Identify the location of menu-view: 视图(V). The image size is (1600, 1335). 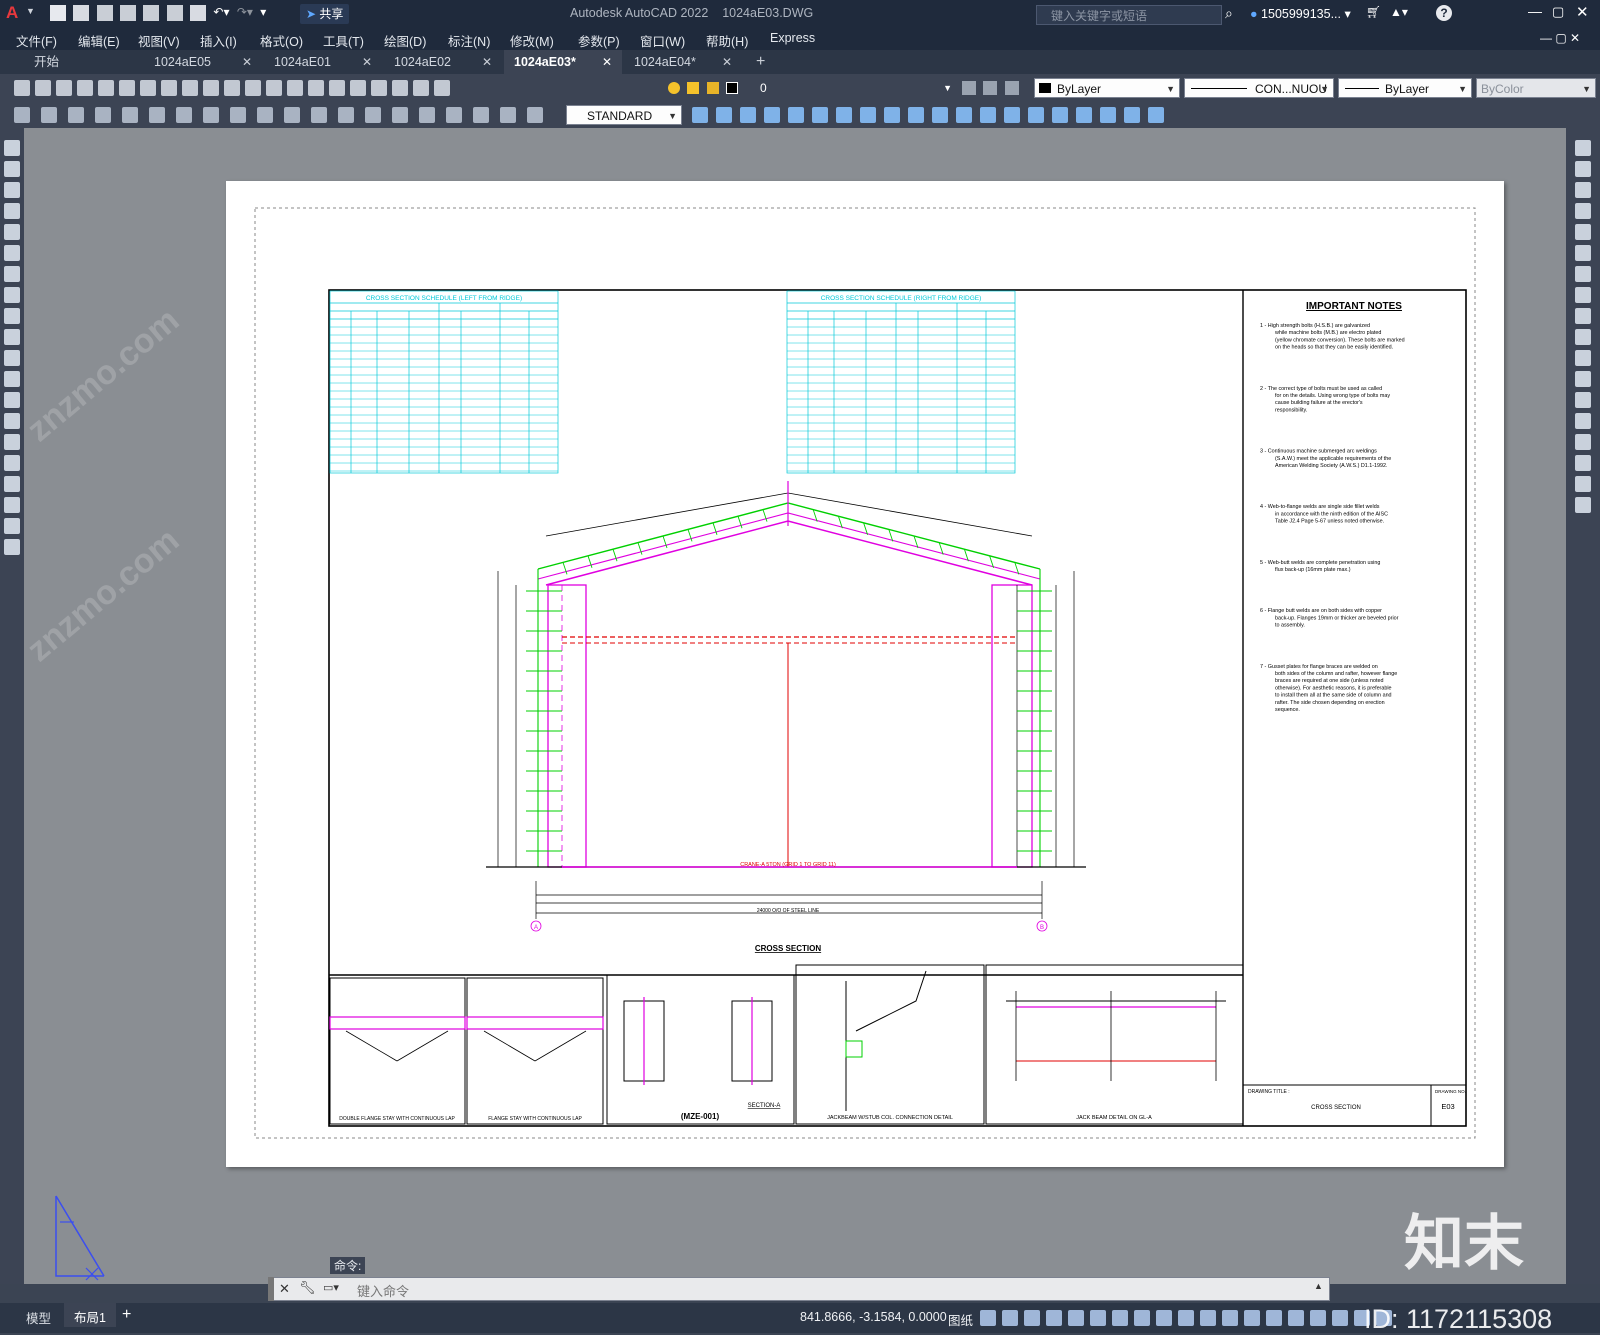
(159, 40).